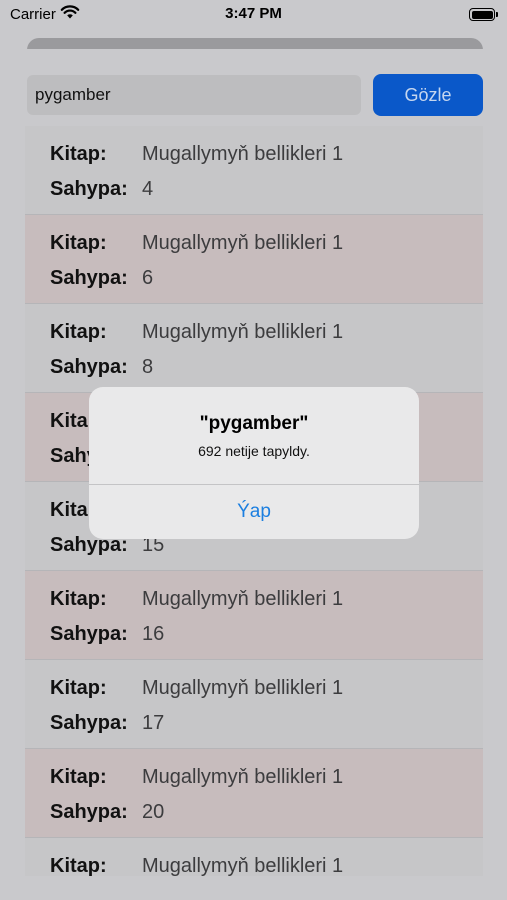 The height and width of the screenshot is (900, 507). I want to click on result-row: Kitap:Mugallymyň bellikleri 1Sahypa:, so click(254, 857).